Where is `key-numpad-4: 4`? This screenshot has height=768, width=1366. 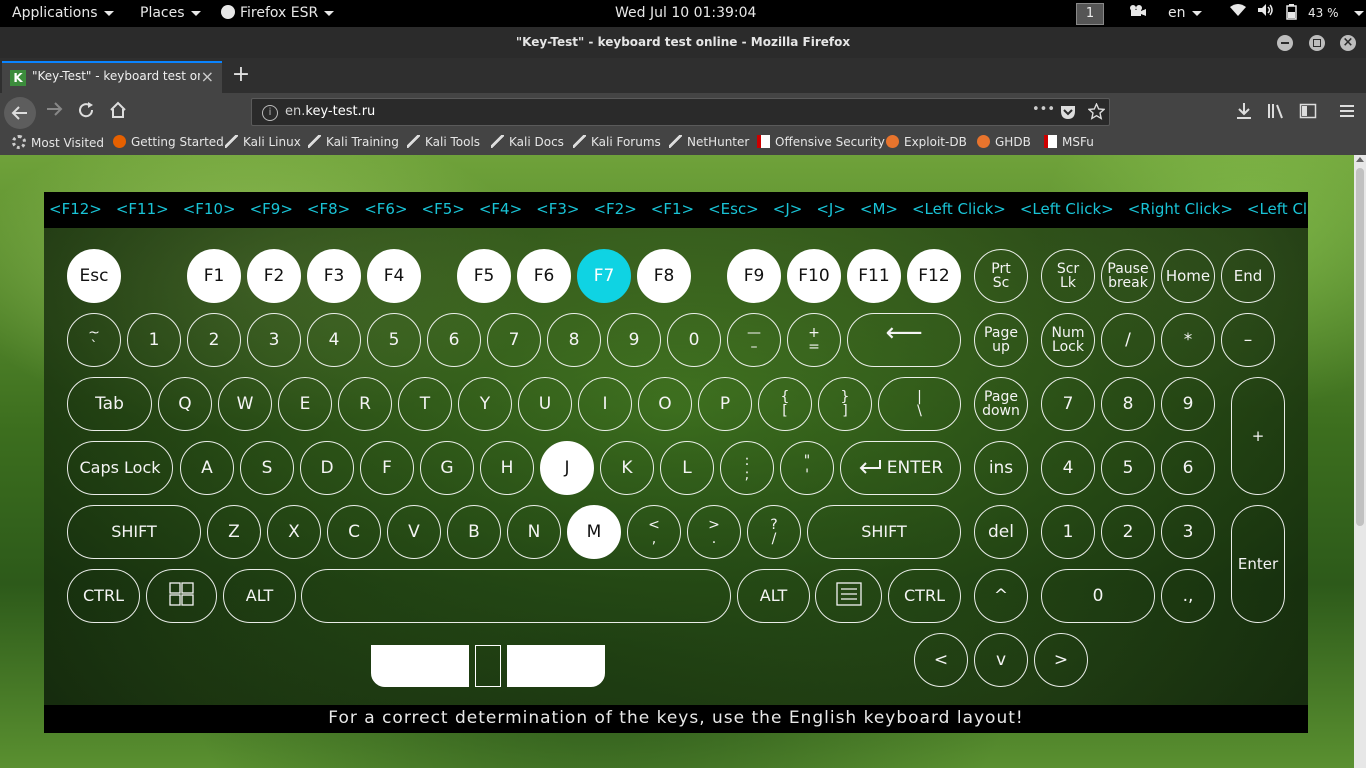 key-numpad-4: 4 is located at coordinates (1068, 468).